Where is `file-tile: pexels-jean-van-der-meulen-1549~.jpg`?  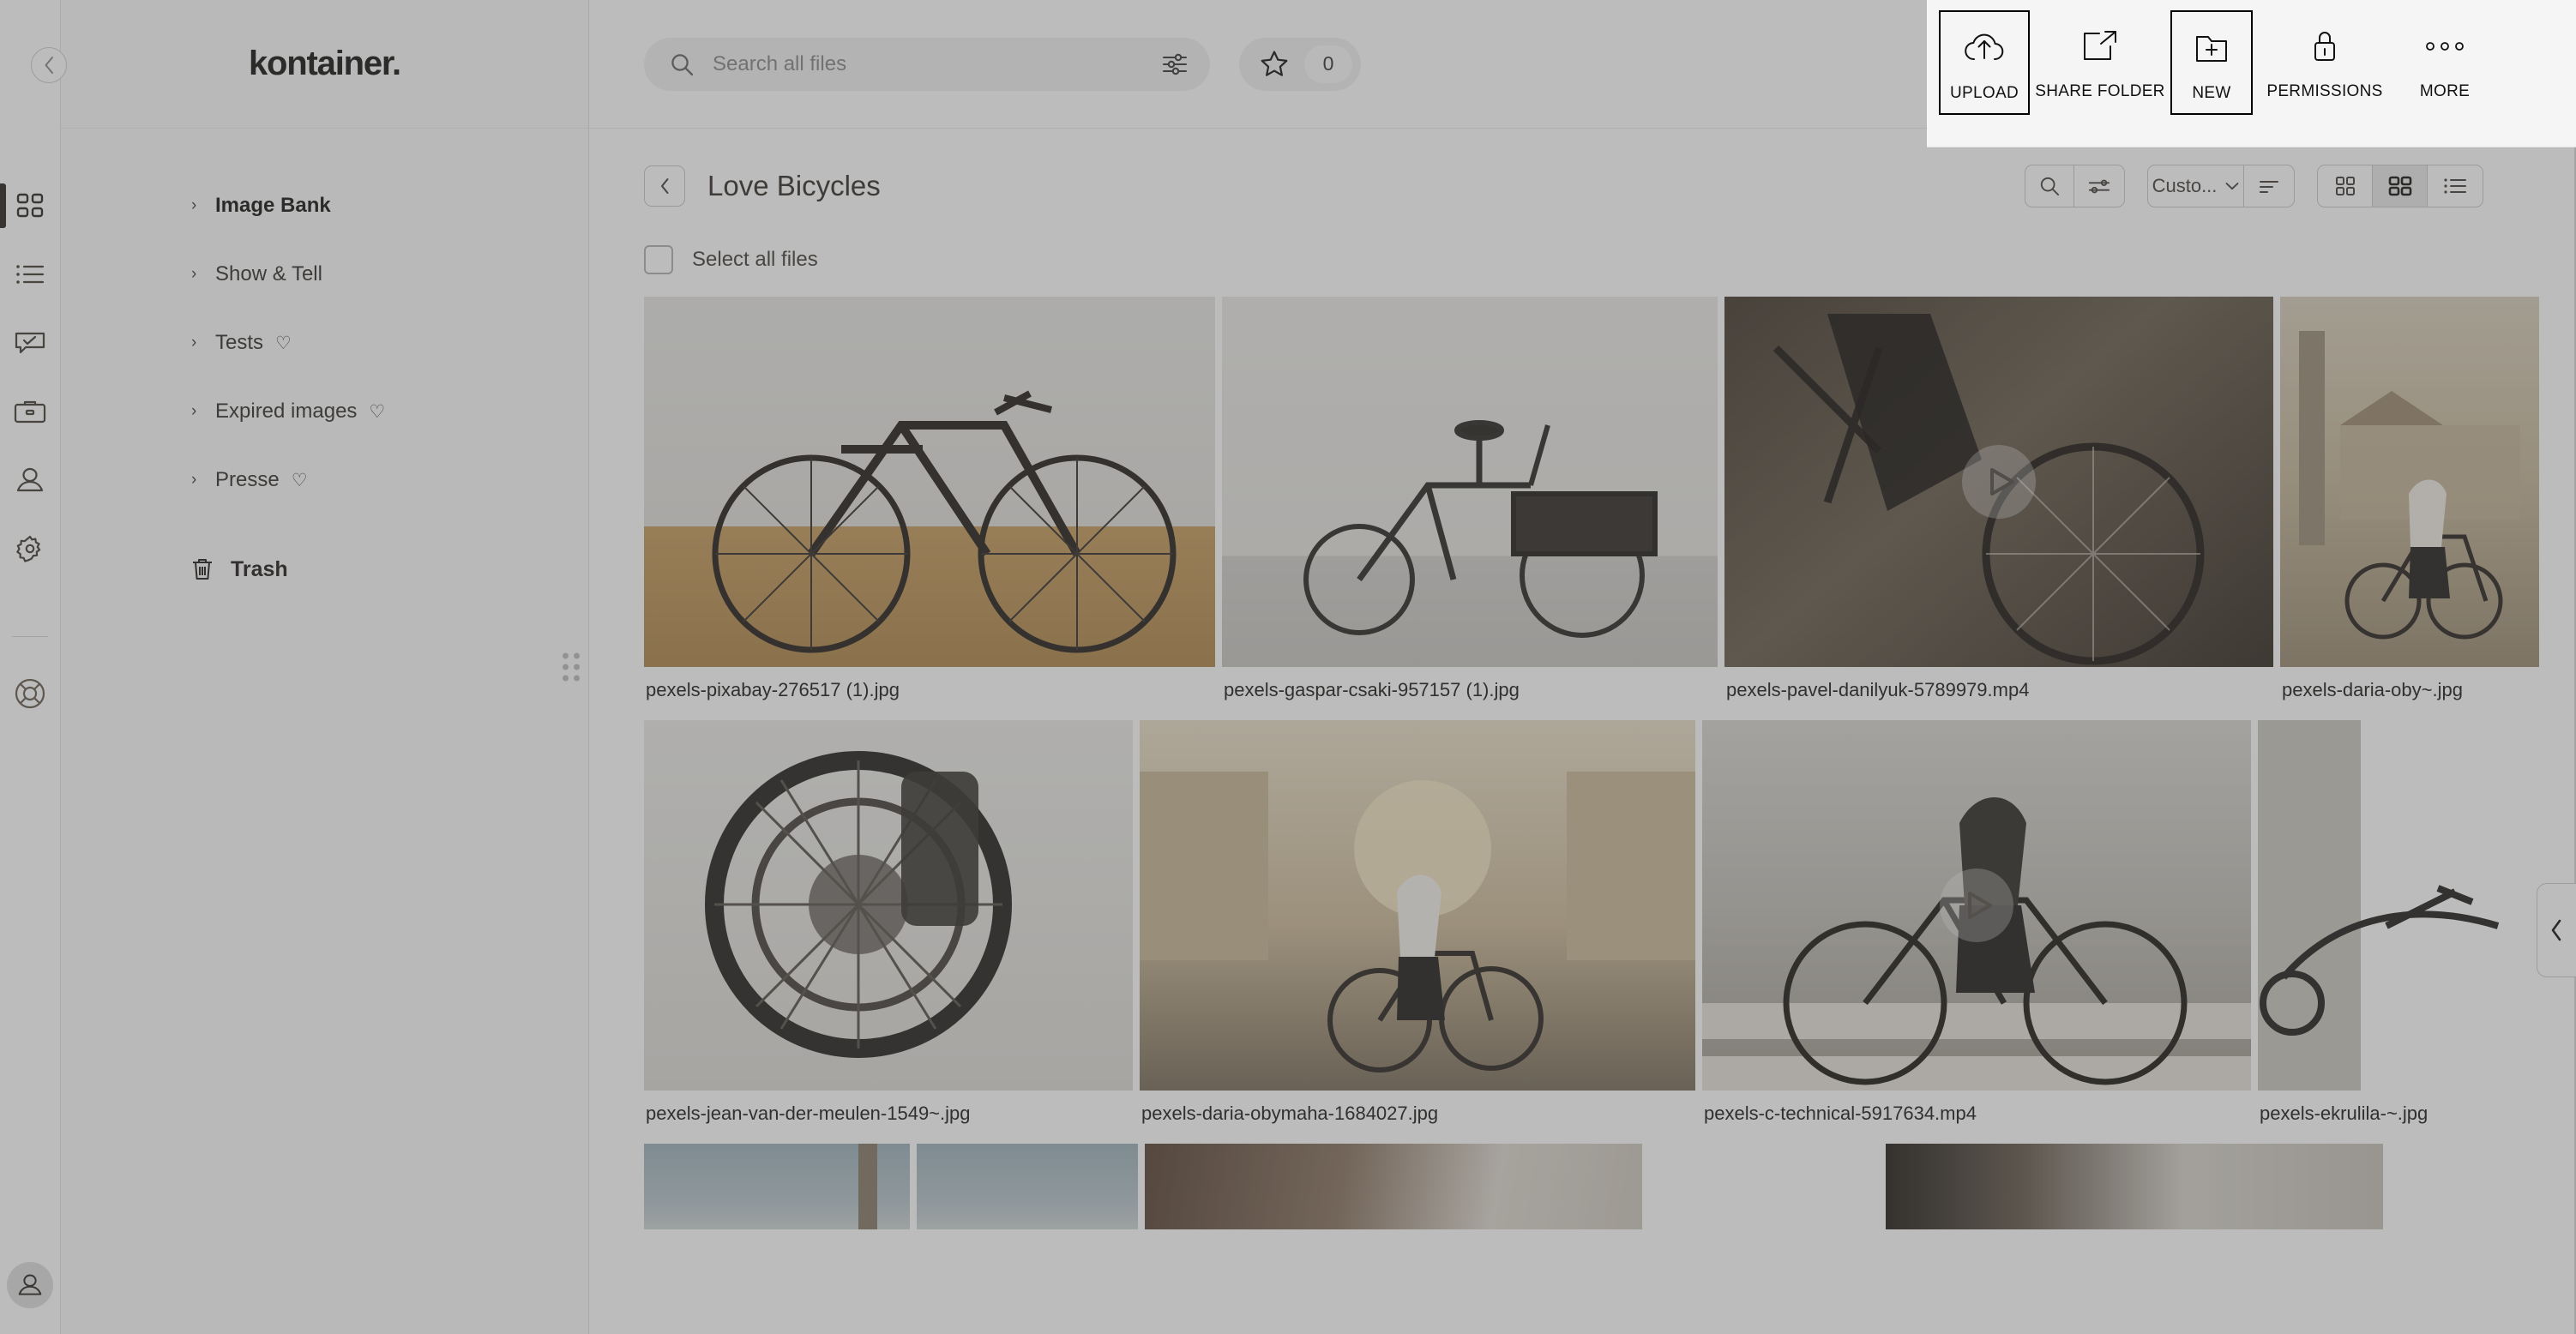
file-tile: pexels-jean-van-der-meulen-1549~.jpg is located at coordinates (888, 932).